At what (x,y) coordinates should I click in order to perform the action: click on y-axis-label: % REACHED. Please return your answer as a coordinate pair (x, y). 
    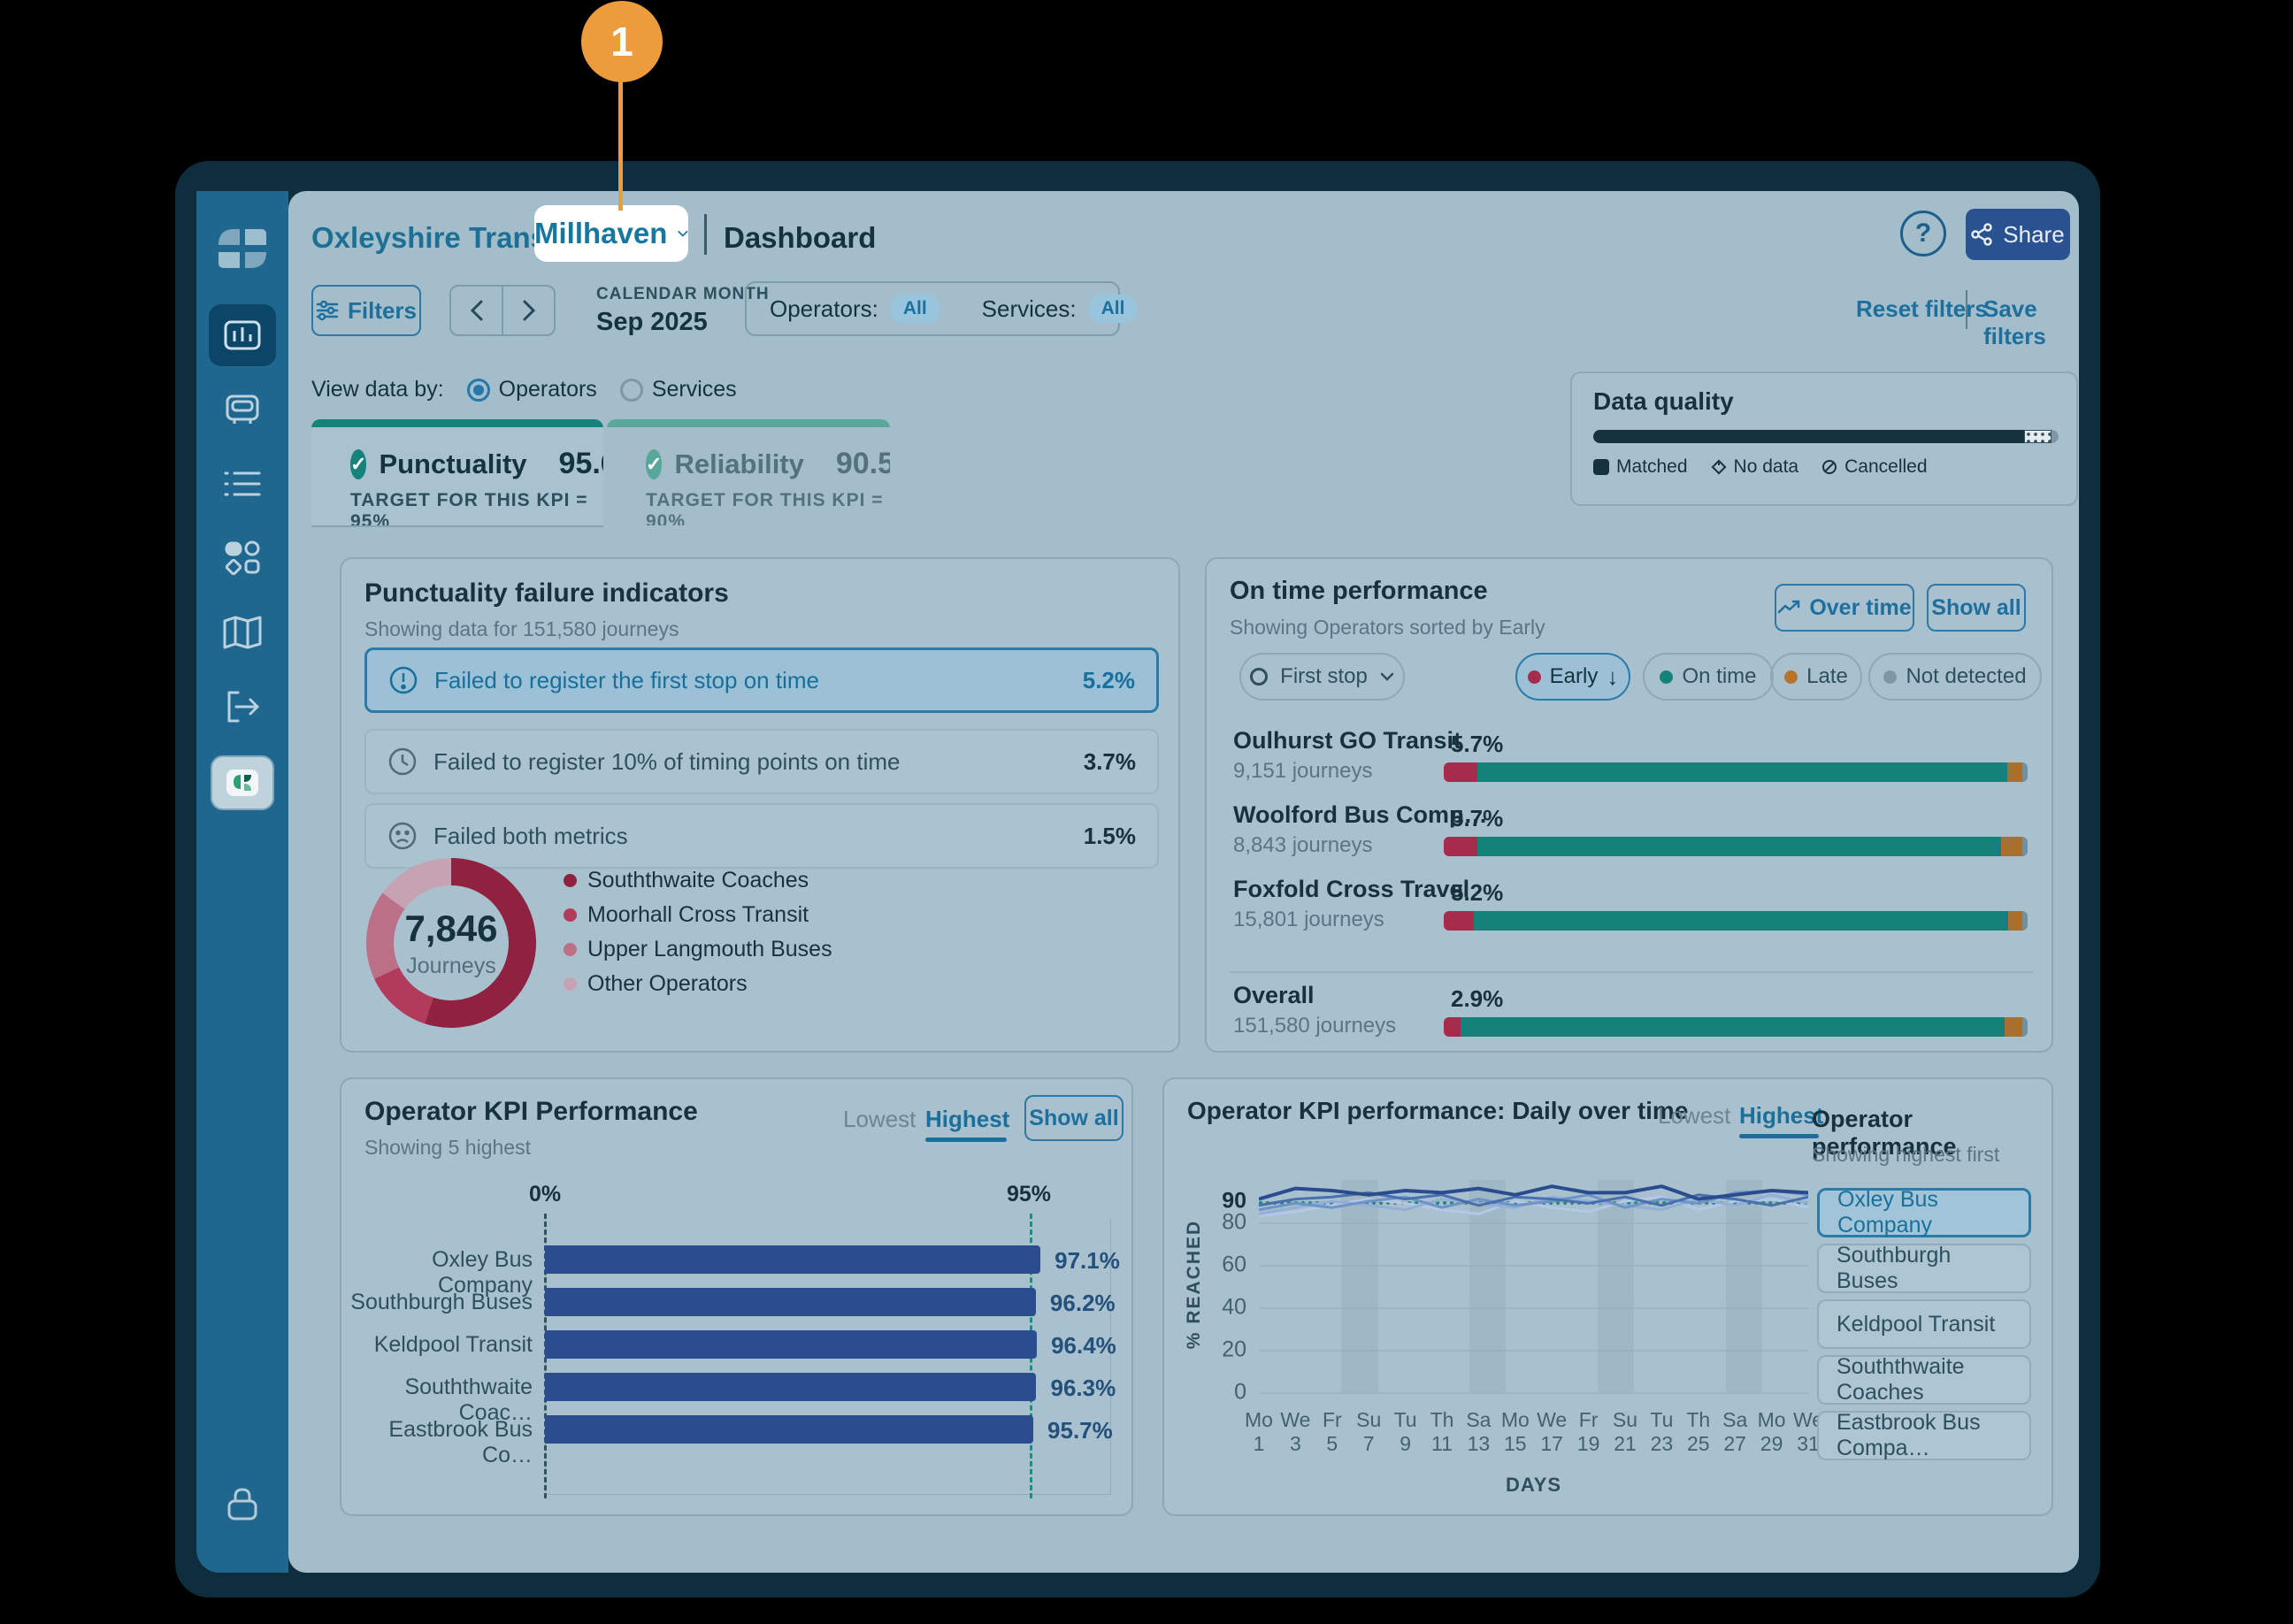
    Looking at the image, I should click on (1194, 1284).